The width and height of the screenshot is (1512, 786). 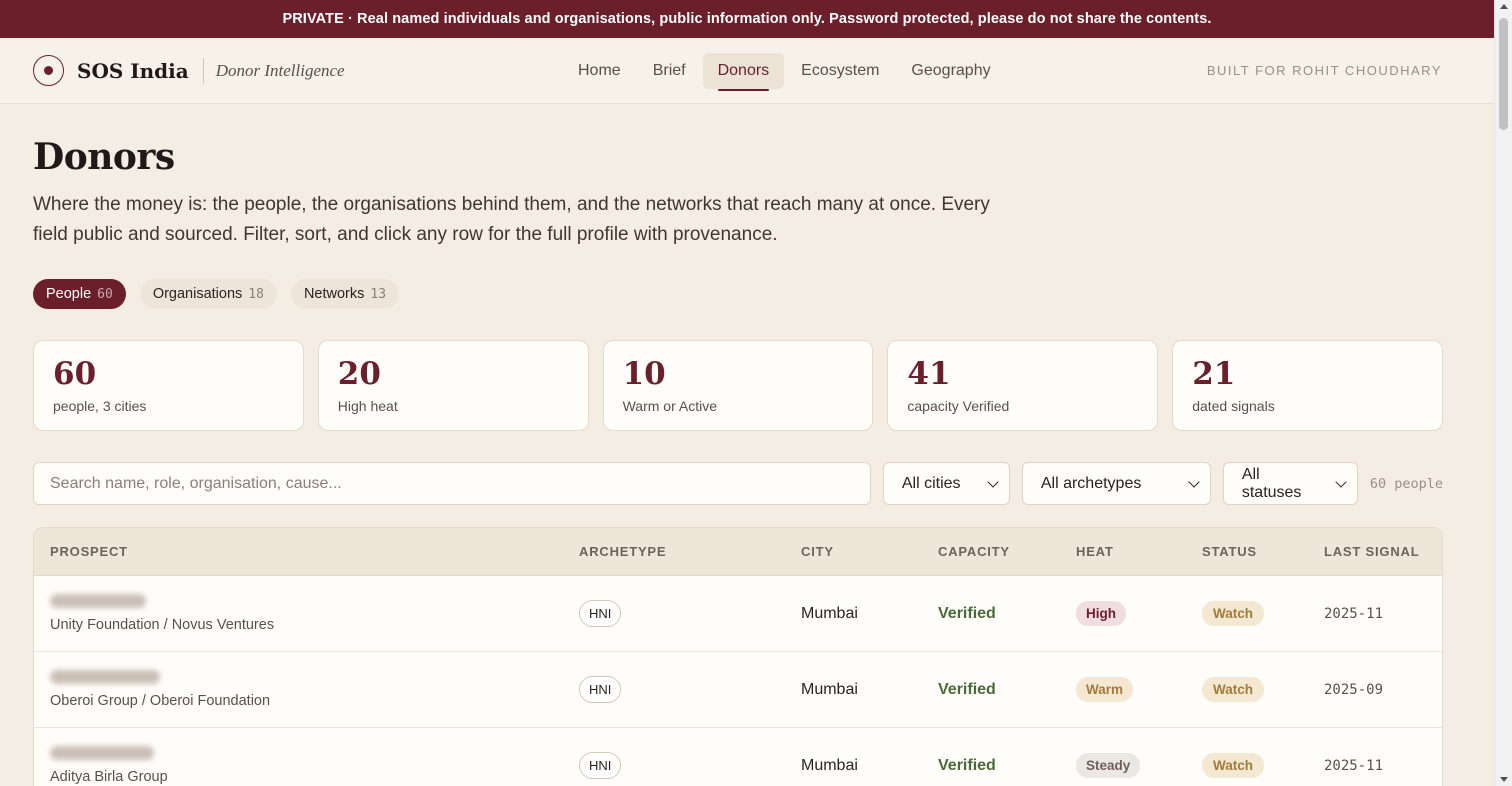 I want to click on stat-card: 60 people, 3 cities, so click(x=168, y=385).